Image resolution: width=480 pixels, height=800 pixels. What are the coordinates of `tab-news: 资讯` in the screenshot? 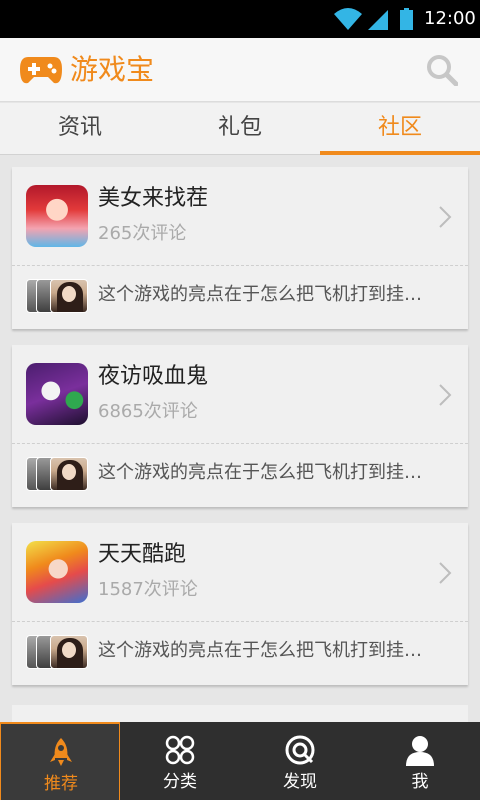 It's located at (80, 129).